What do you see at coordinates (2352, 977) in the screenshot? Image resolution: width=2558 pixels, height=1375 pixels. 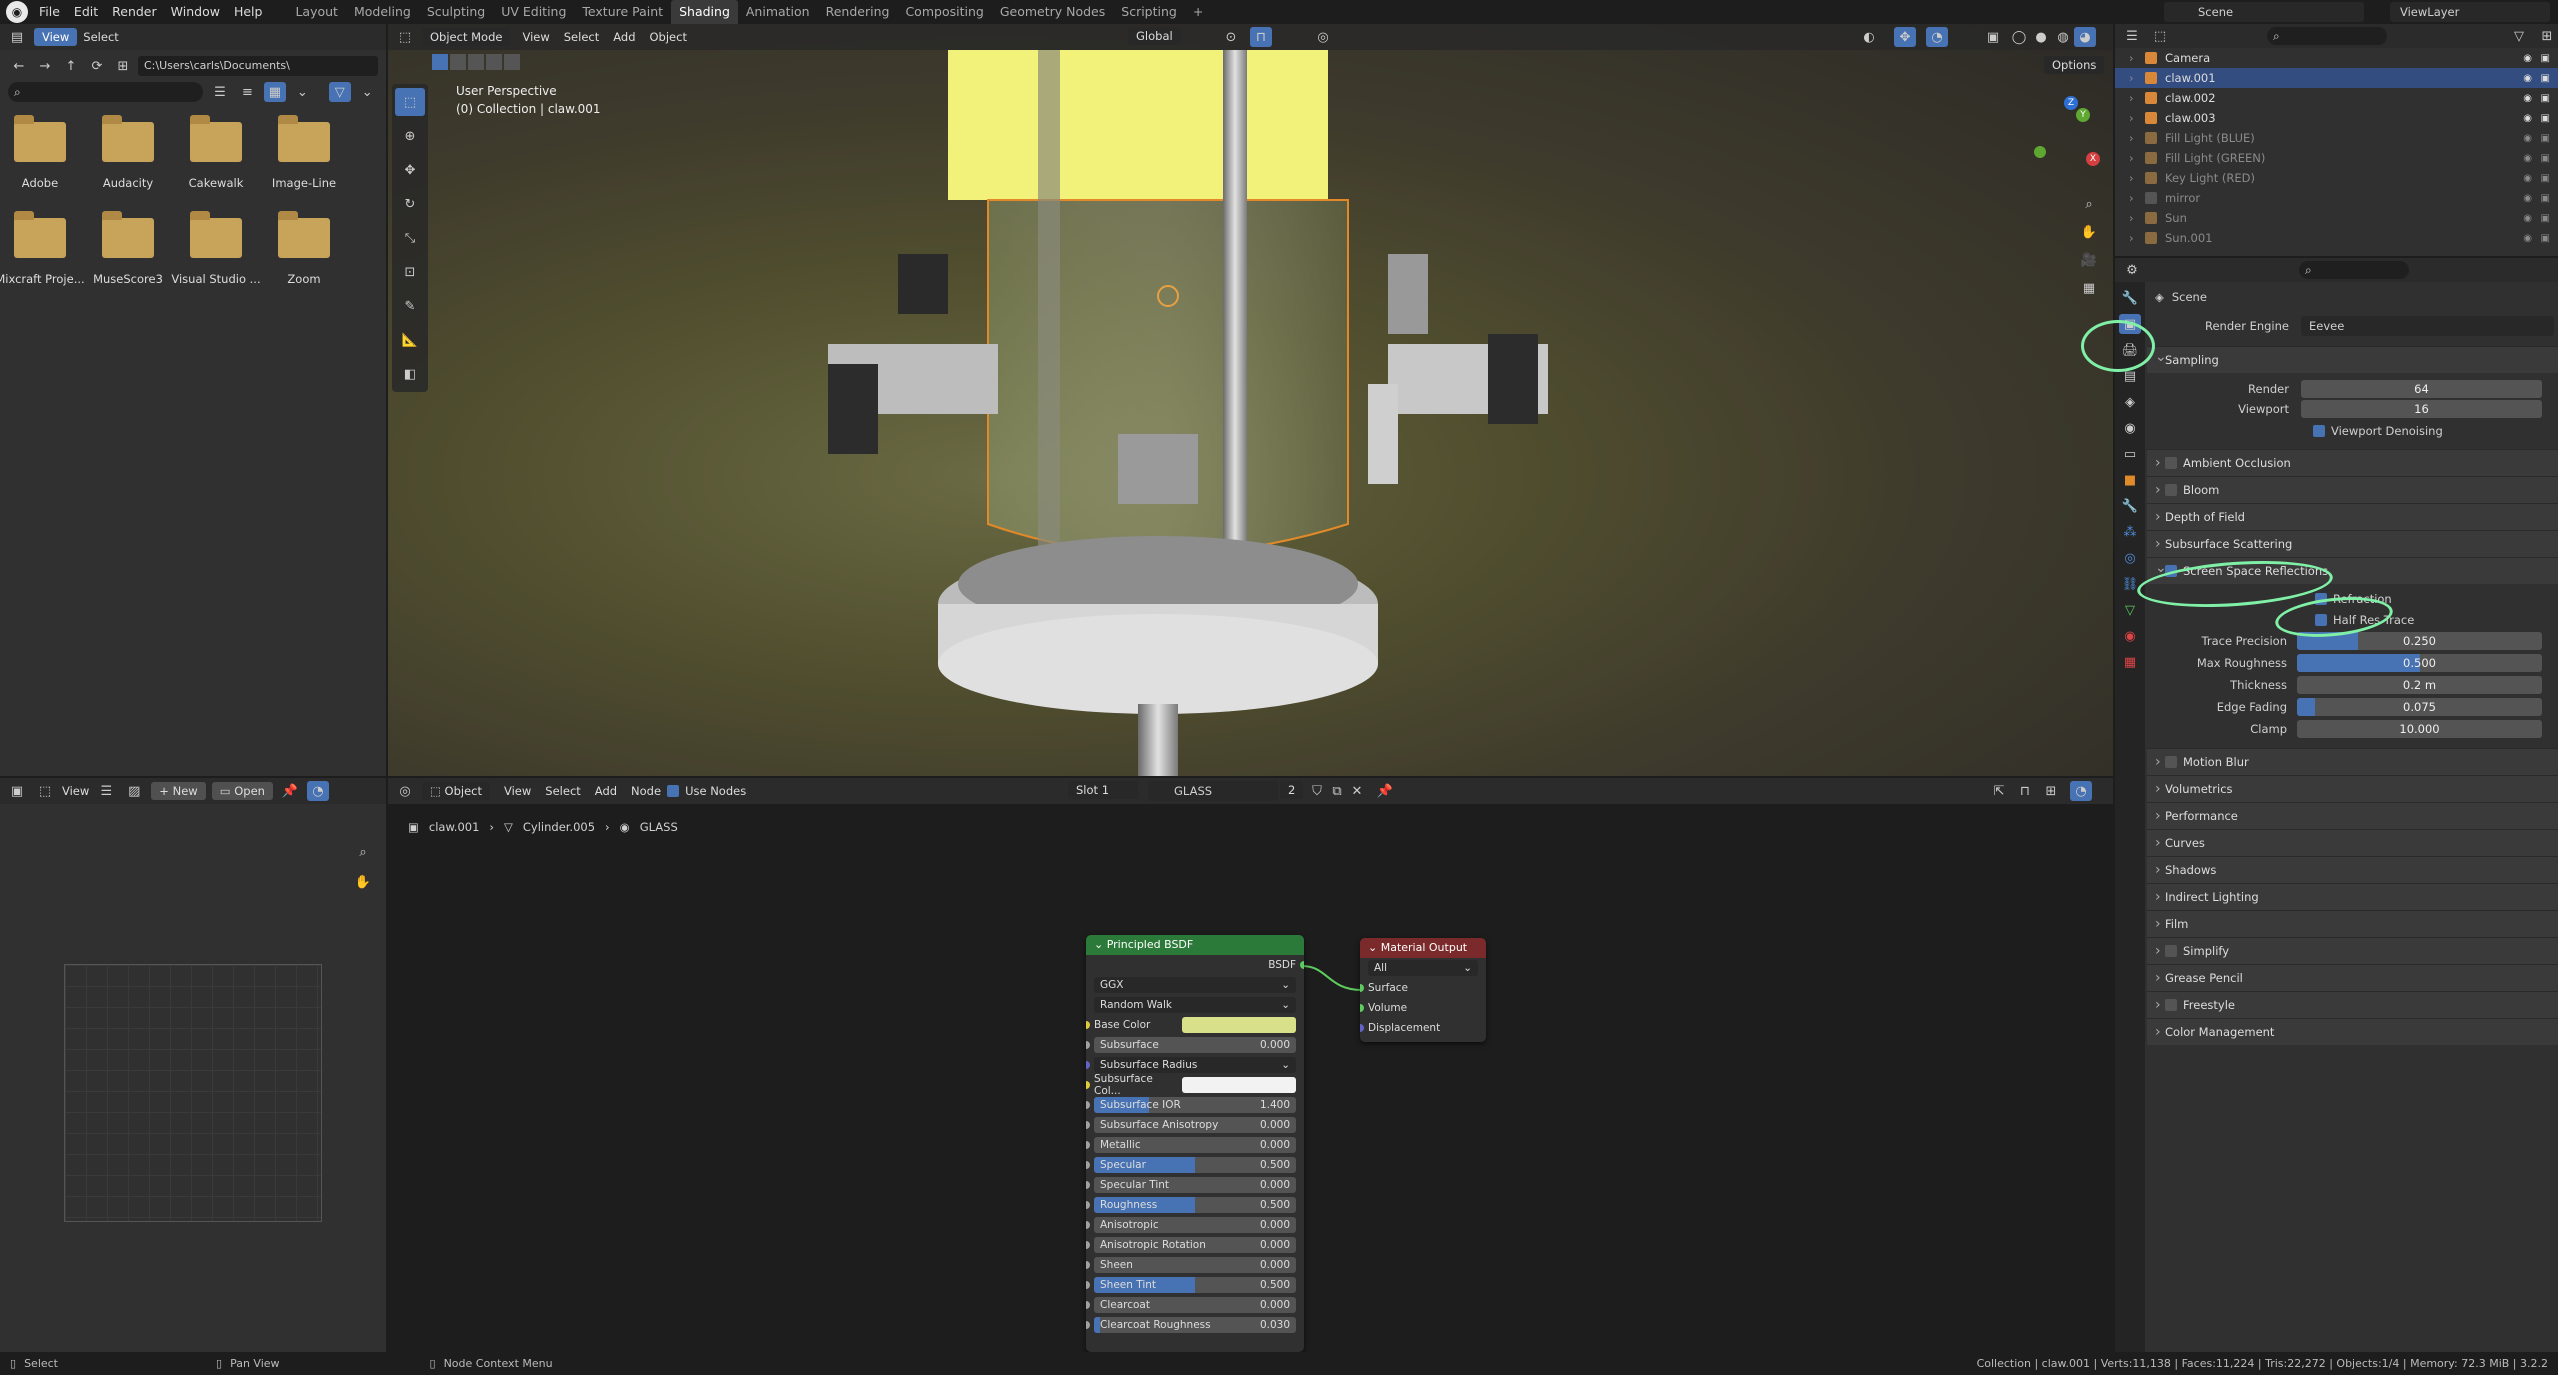 I see `section-grease-pencil: Grease Pencil` at bounding box center [2352, 977].